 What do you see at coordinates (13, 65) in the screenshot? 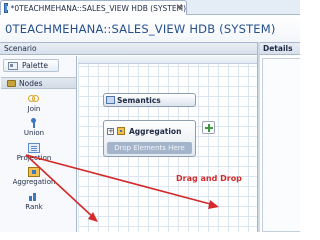
I see `palette-icon` at bounding box center [13, 65].